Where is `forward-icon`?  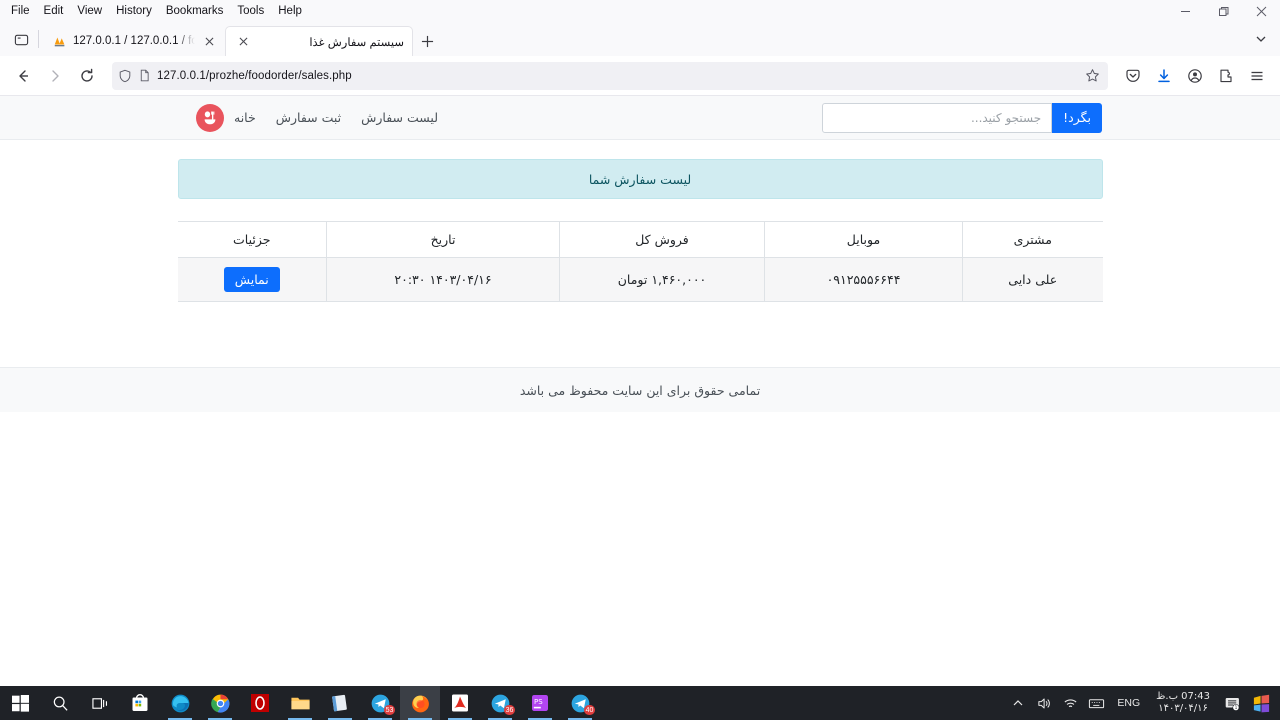
forward-icon is located at coordinates (55, 76).